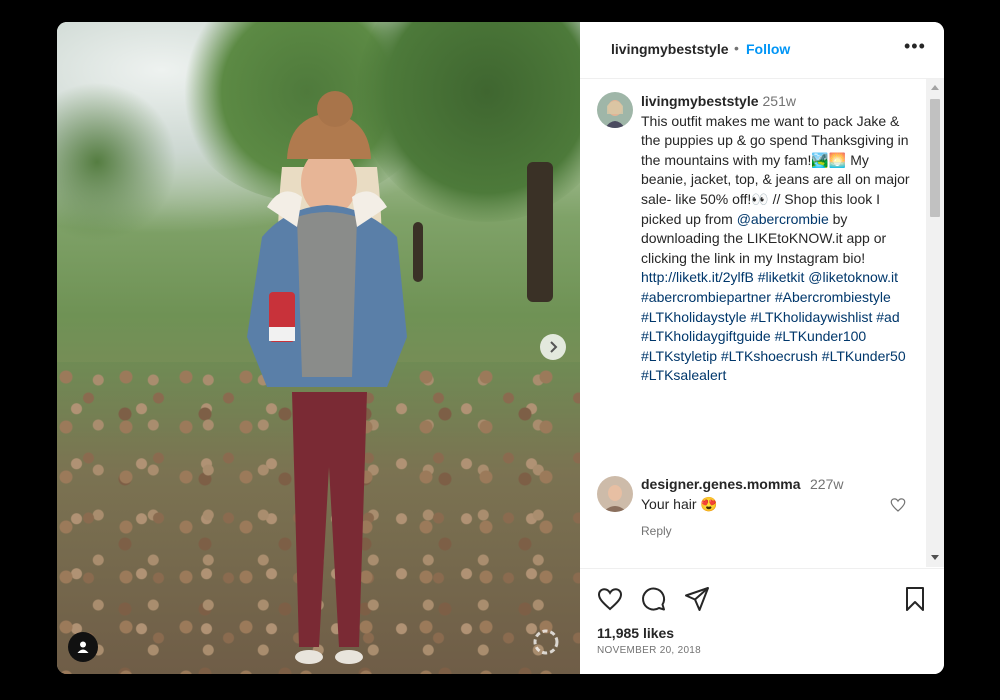 Image resolution: width=1000 pixels, height=700 pixels. What do you see at coordinates (656, 531) in the screenshot?
I see `reply-button: Reply` at bounding box center [656, 531].